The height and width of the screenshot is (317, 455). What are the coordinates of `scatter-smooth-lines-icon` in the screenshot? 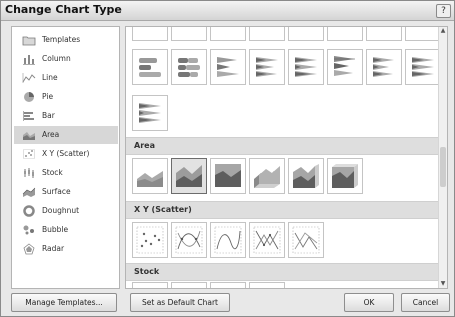 It's located at (228, 240).